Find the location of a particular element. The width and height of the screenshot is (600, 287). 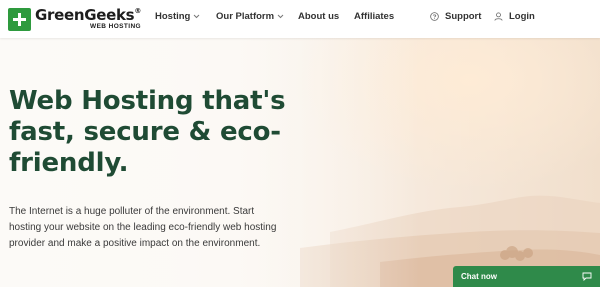

nav-support: Support is located at coordinates (455, 16).